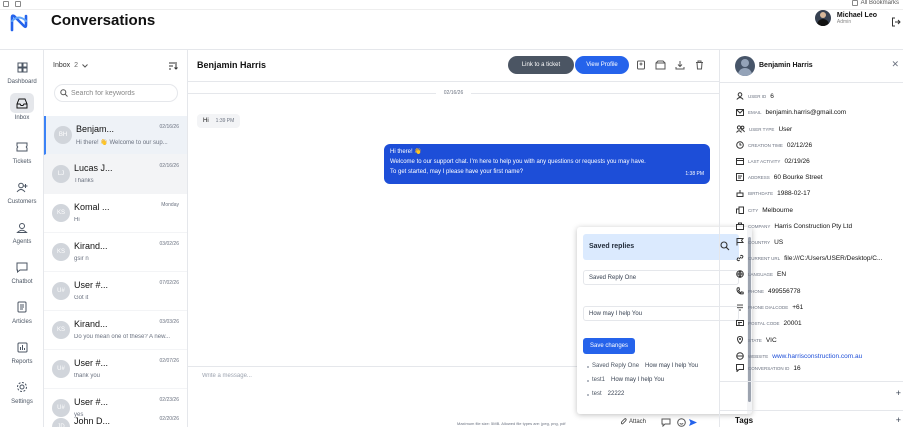 Image resolution: width=903 pixels, height=427 pixels. Describe the element at coordinates (81, 259) in the screenshot. I see `conversation-preview: gsir n` at that location.